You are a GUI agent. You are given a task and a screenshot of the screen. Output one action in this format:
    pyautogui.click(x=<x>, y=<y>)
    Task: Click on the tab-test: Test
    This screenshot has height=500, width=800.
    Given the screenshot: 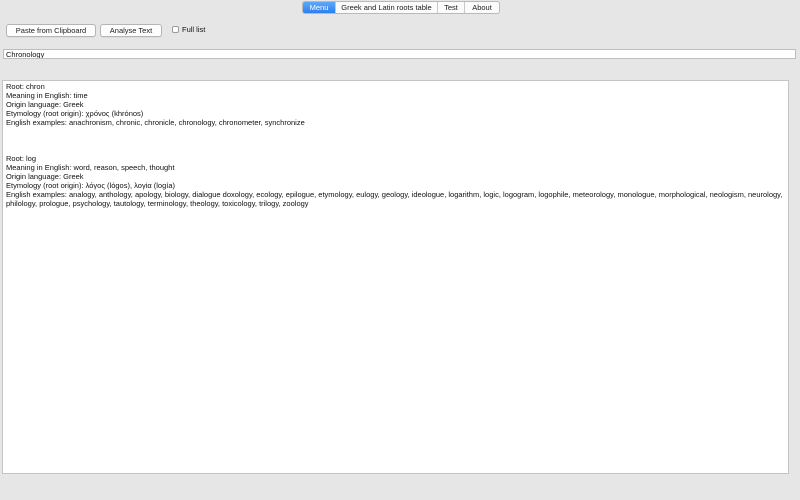 What is the action you would take?
    pyautogui.click(x=451, y=7)
    